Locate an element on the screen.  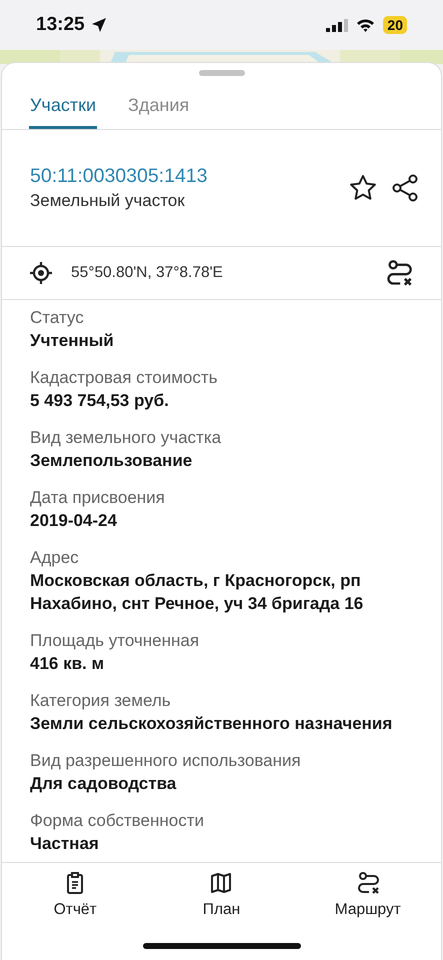
field-value: Землепользование is located at coordinates (112, 461).